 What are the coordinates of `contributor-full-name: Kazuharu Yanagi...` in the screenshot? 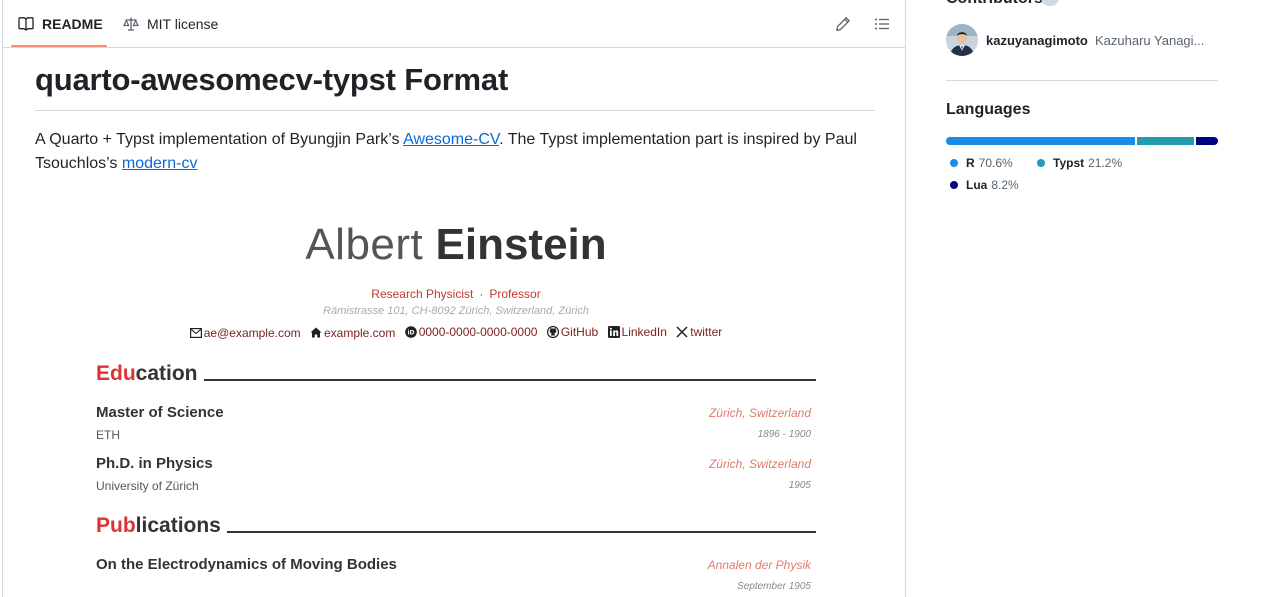 It's located at (1150, 40).